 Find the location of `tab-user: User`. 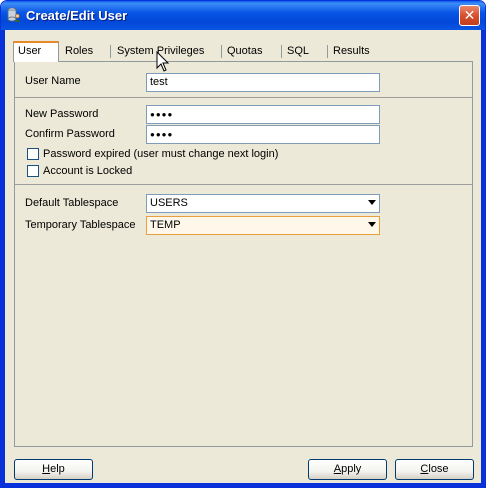

tab-user: User is located at coordinates (36, 51).